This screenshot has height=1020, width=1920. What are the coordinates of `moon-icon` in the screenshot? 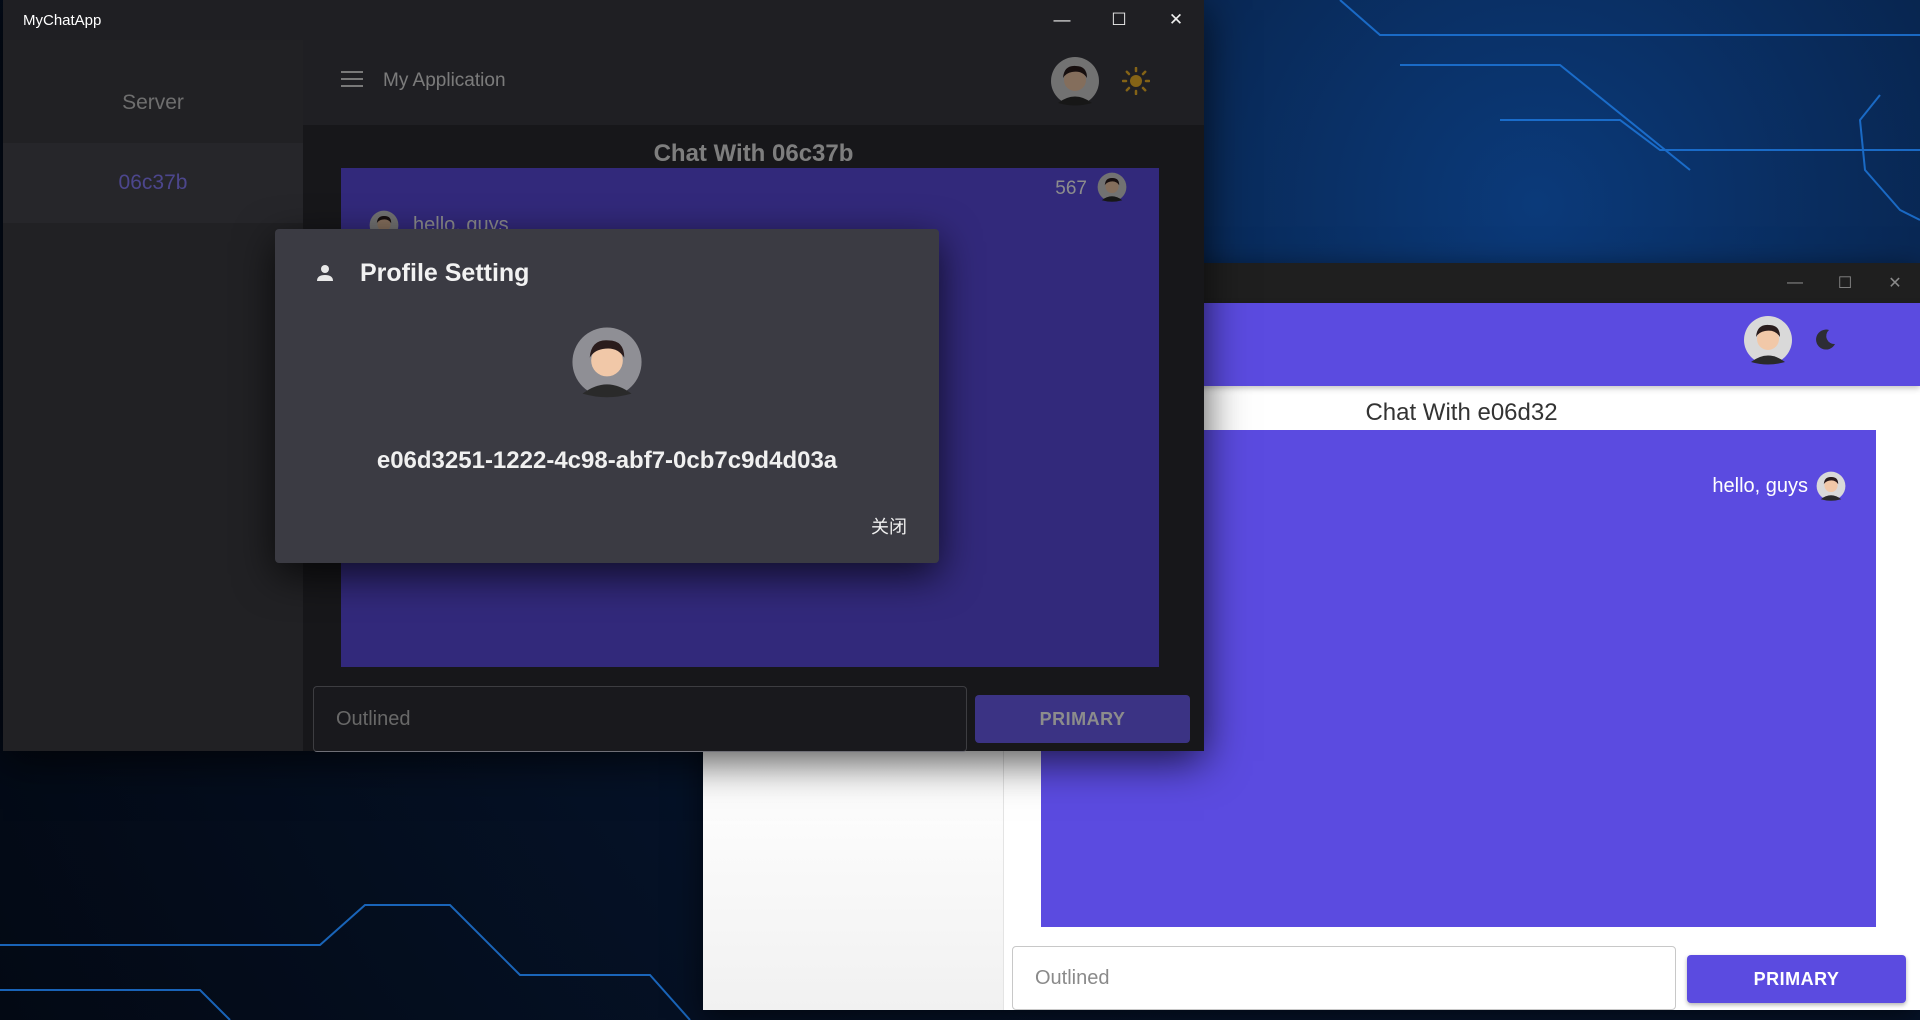 It's located at (1825, 340).